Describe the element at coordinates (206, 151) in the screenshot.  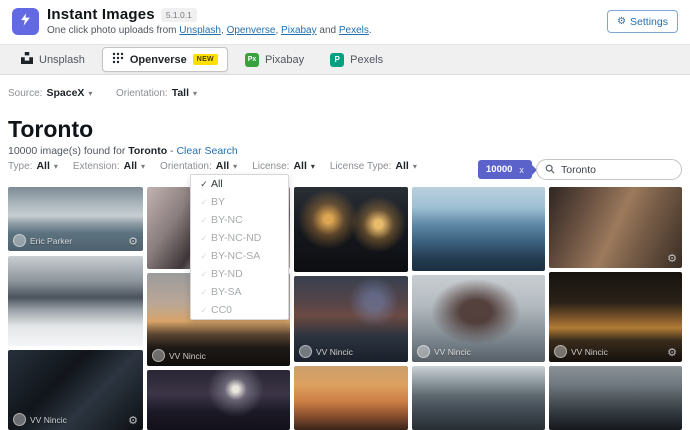
I see `clear-search-link: Clear Search` at that location.